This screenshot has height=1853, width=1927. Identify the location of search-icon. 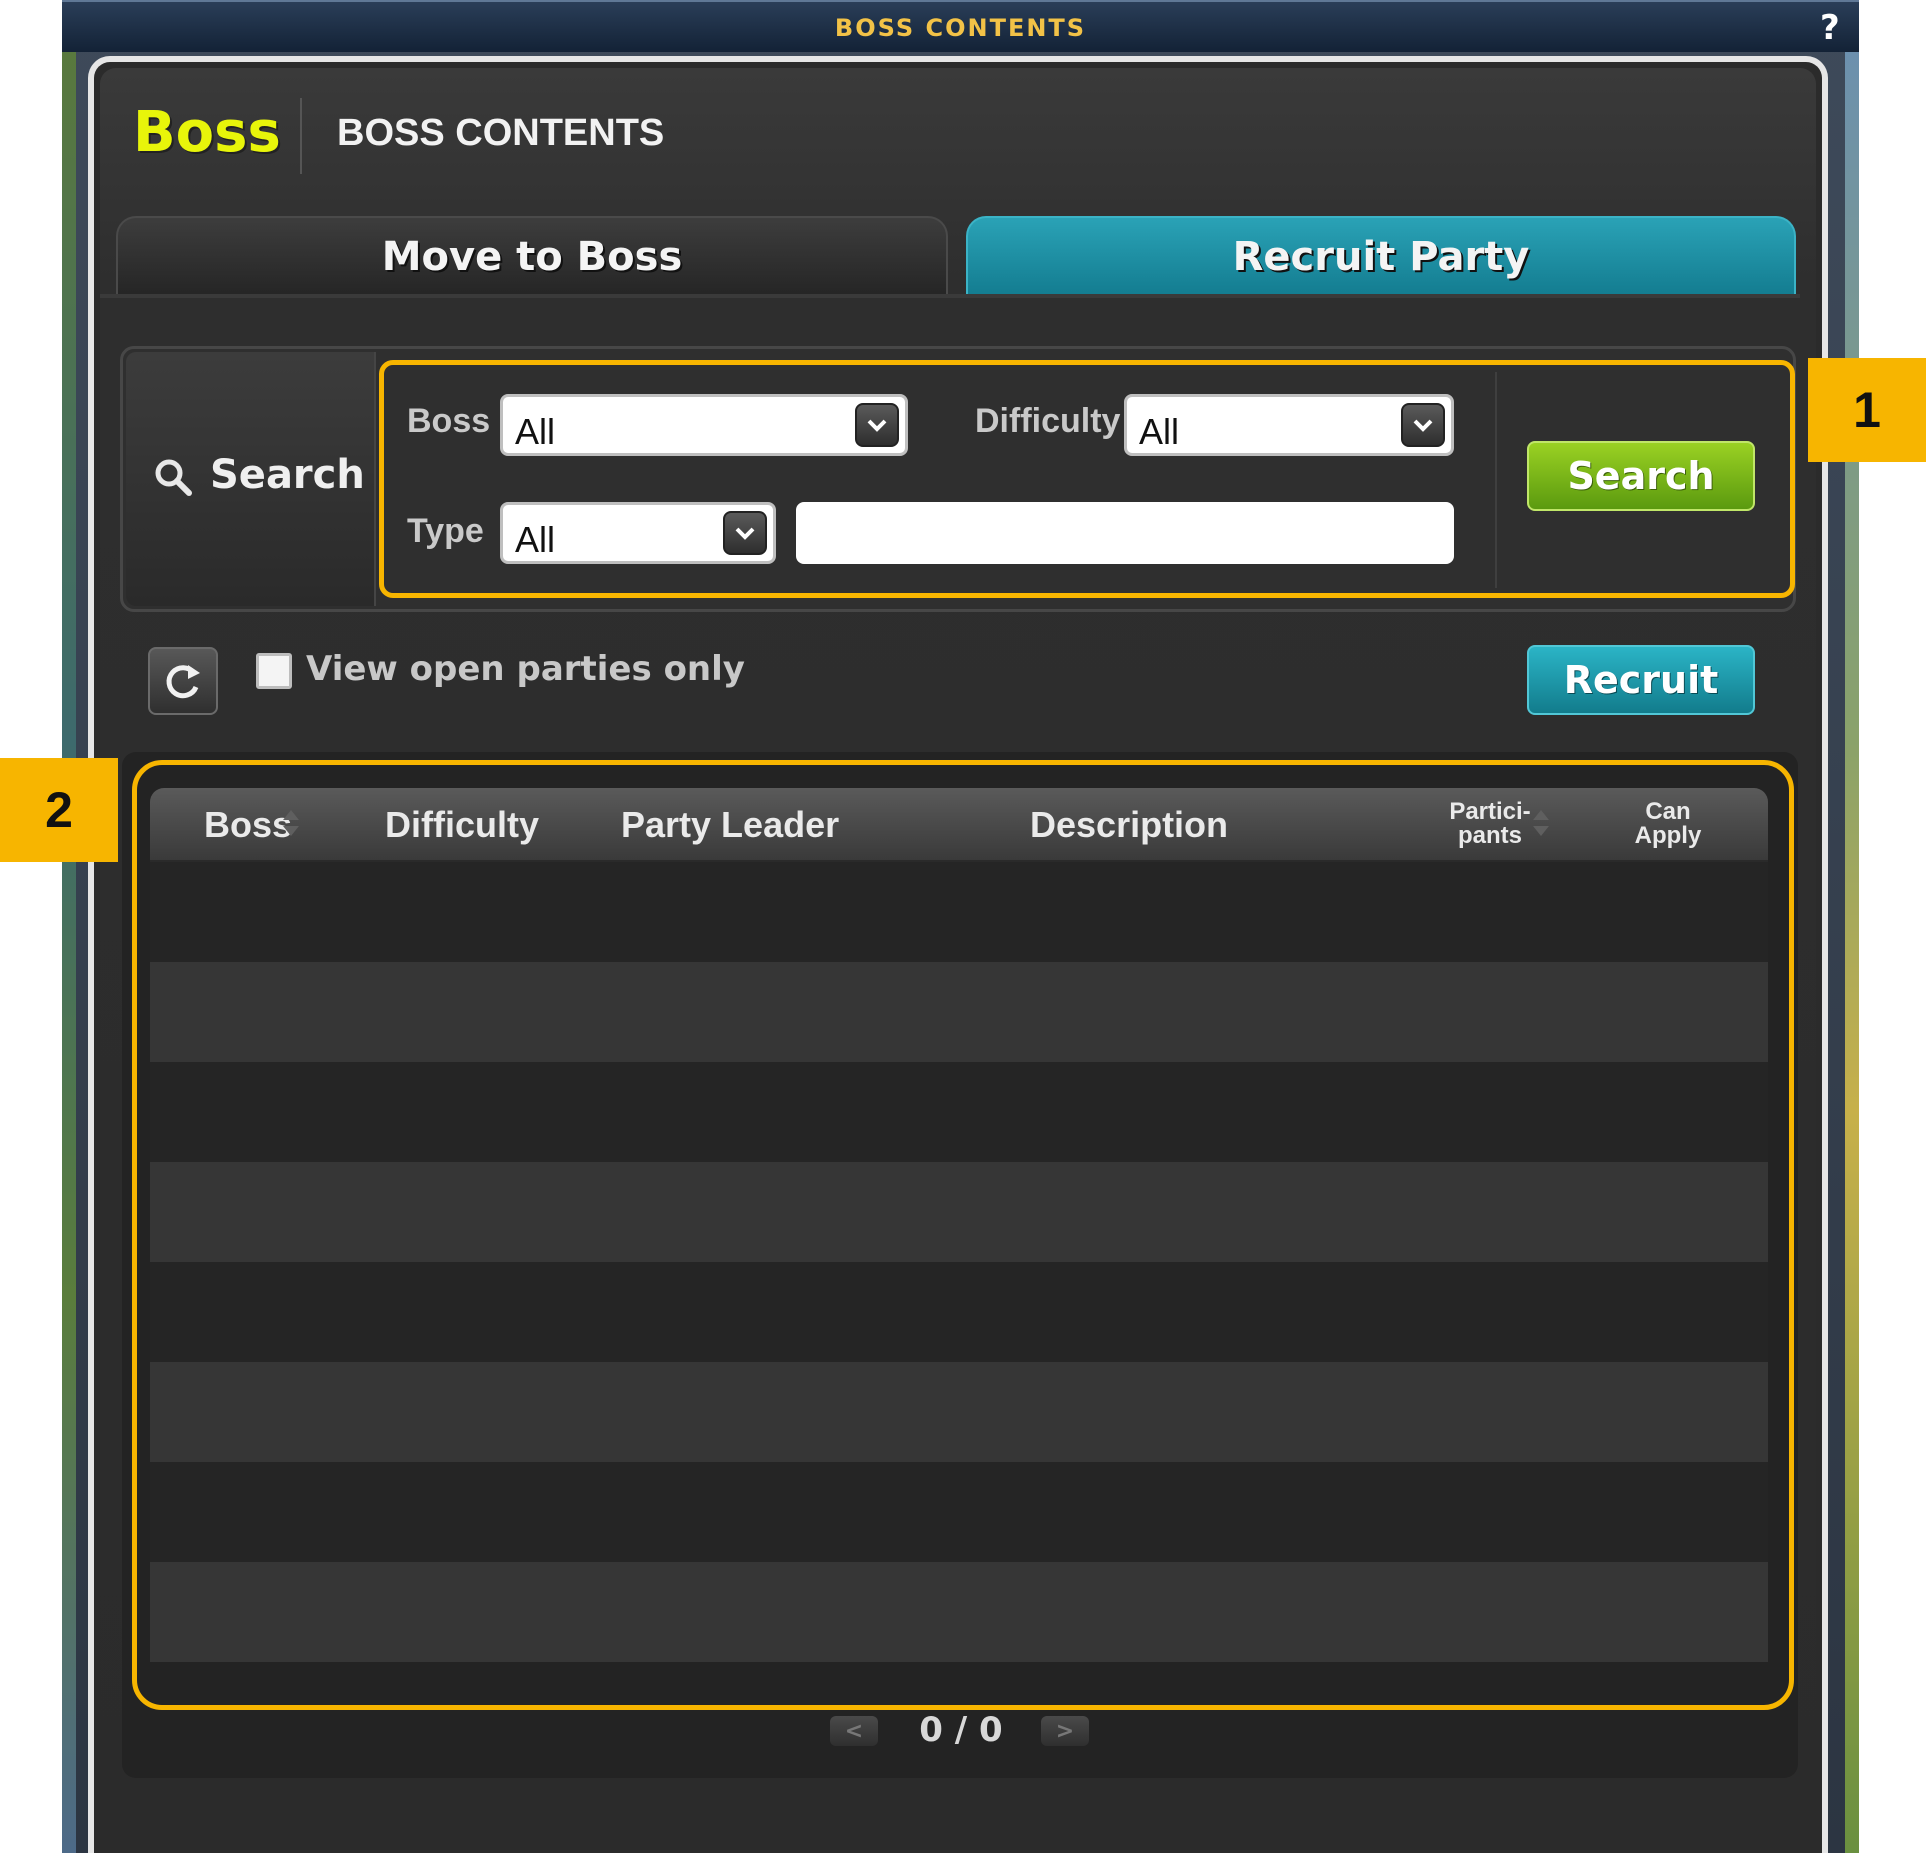
(173, 477).